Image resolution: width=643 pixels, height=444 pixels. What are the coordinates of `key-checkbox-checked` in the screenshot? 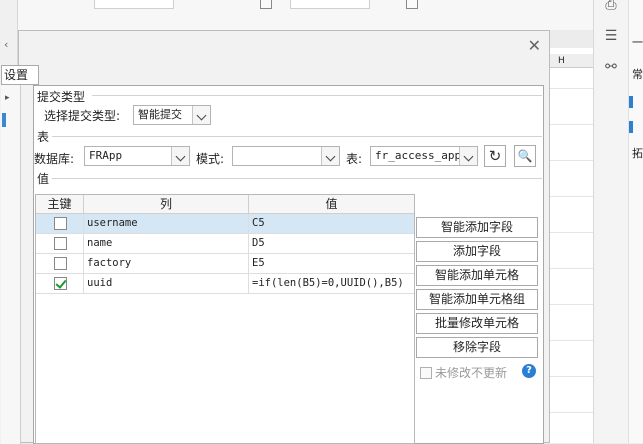 It's located at (60, 283).